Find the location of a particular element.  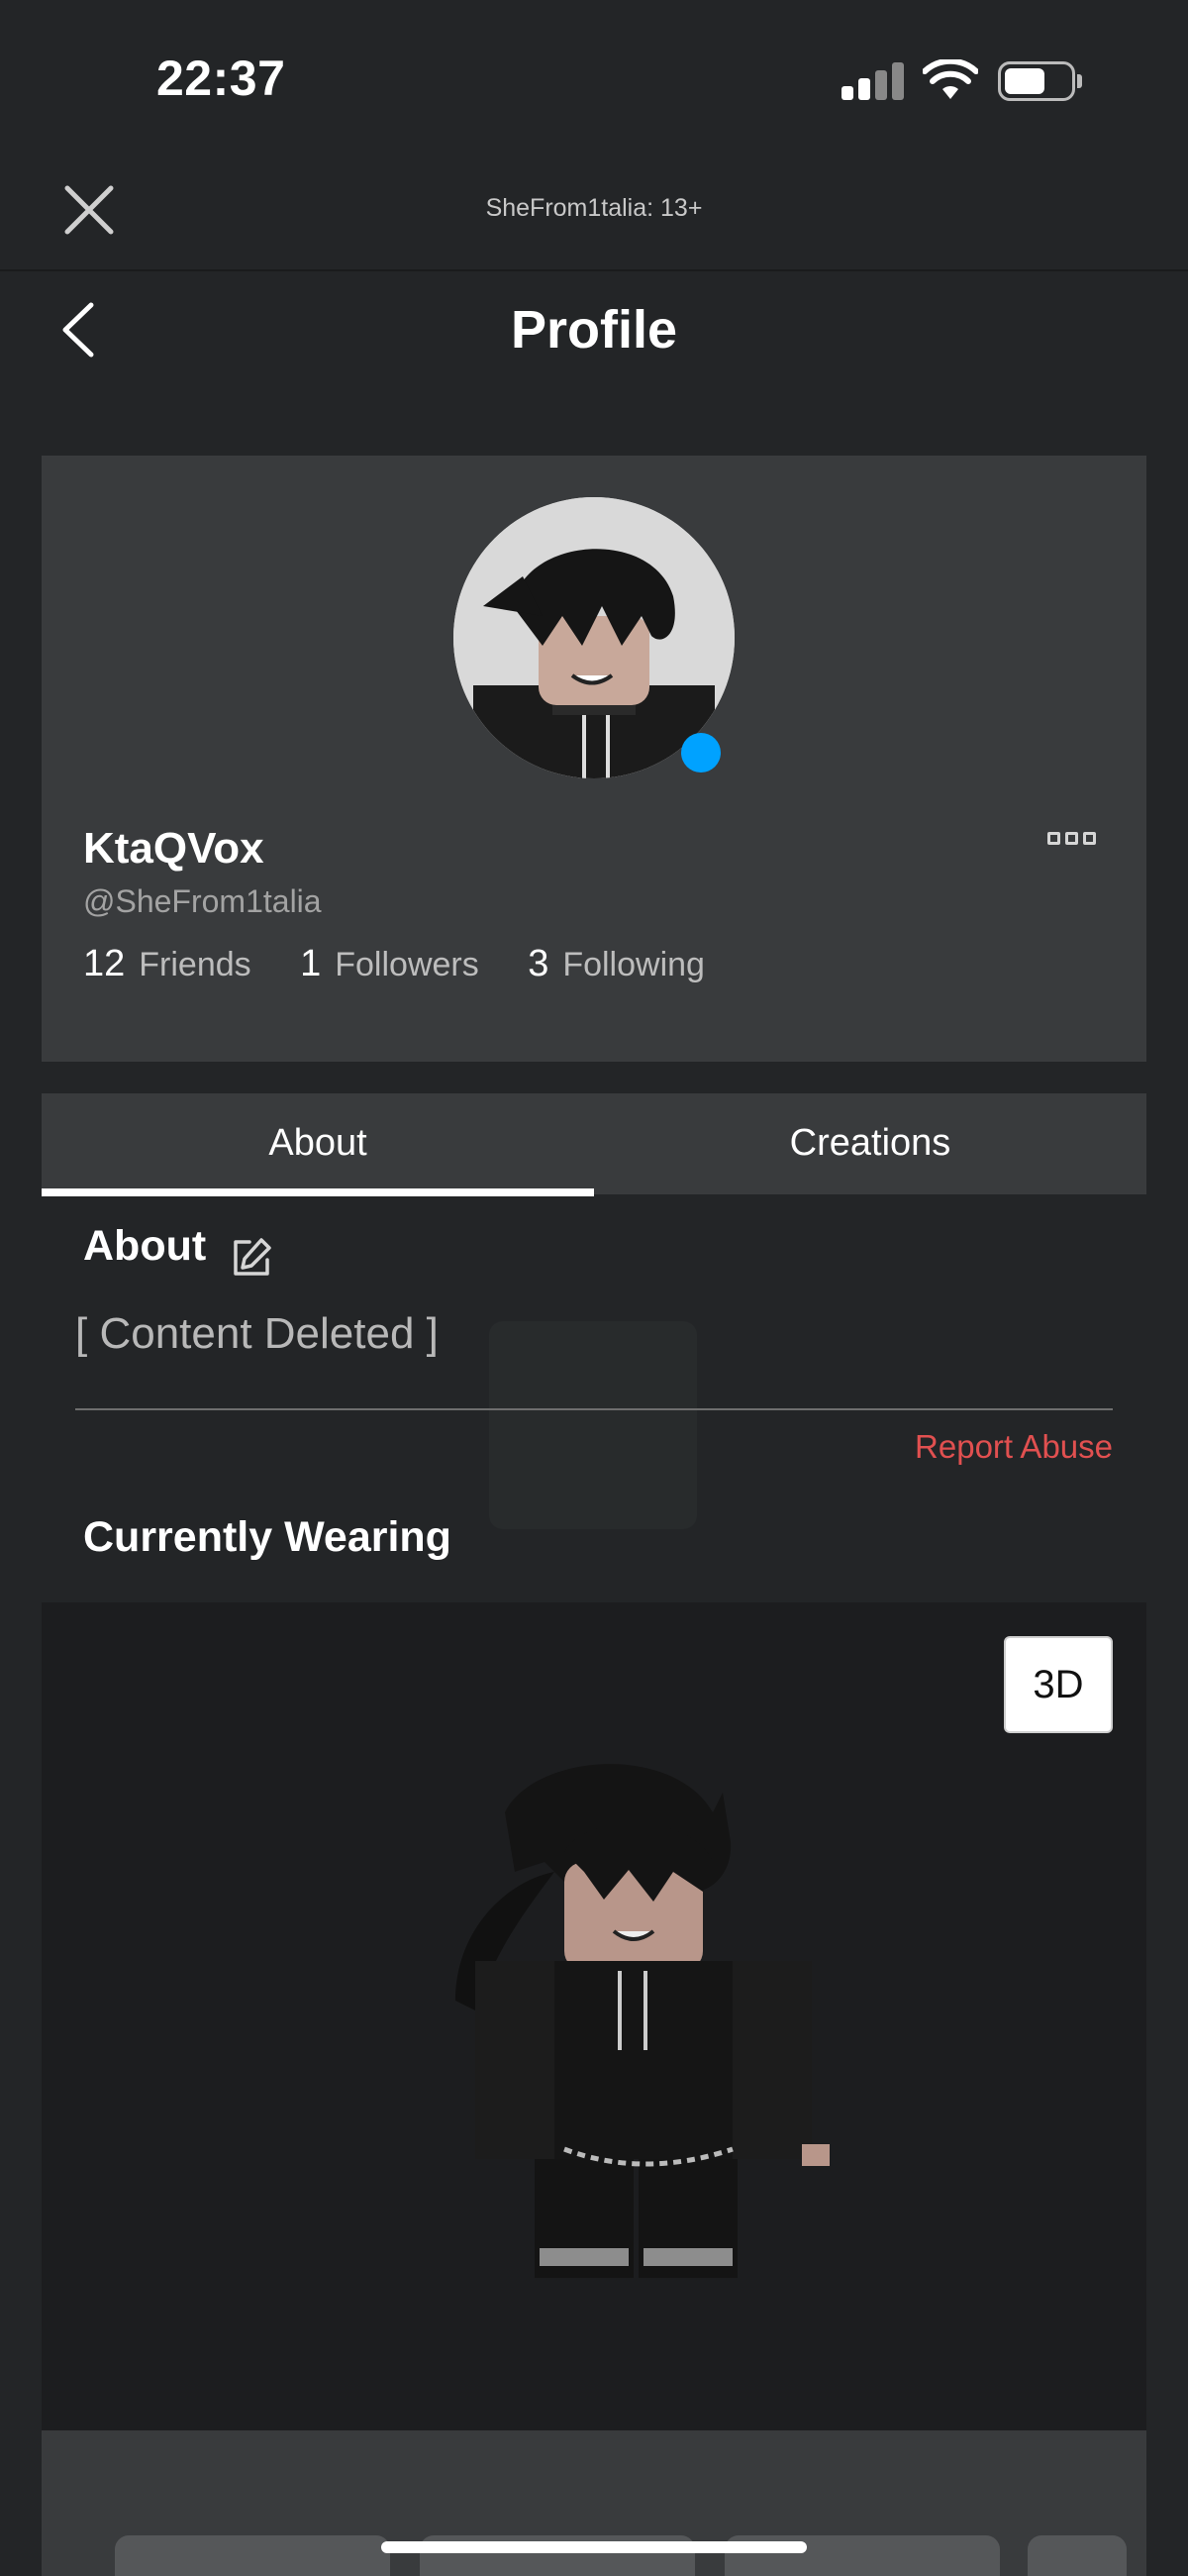

currently-wearing-heading: Currently Wearing is located at coordinates (267, 1537).